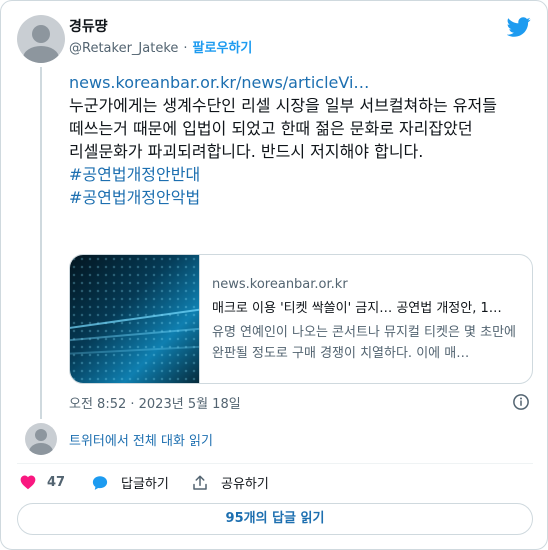 The image size is (548, 550). I want to click on reply-bubble-icon, so click(100, 482).